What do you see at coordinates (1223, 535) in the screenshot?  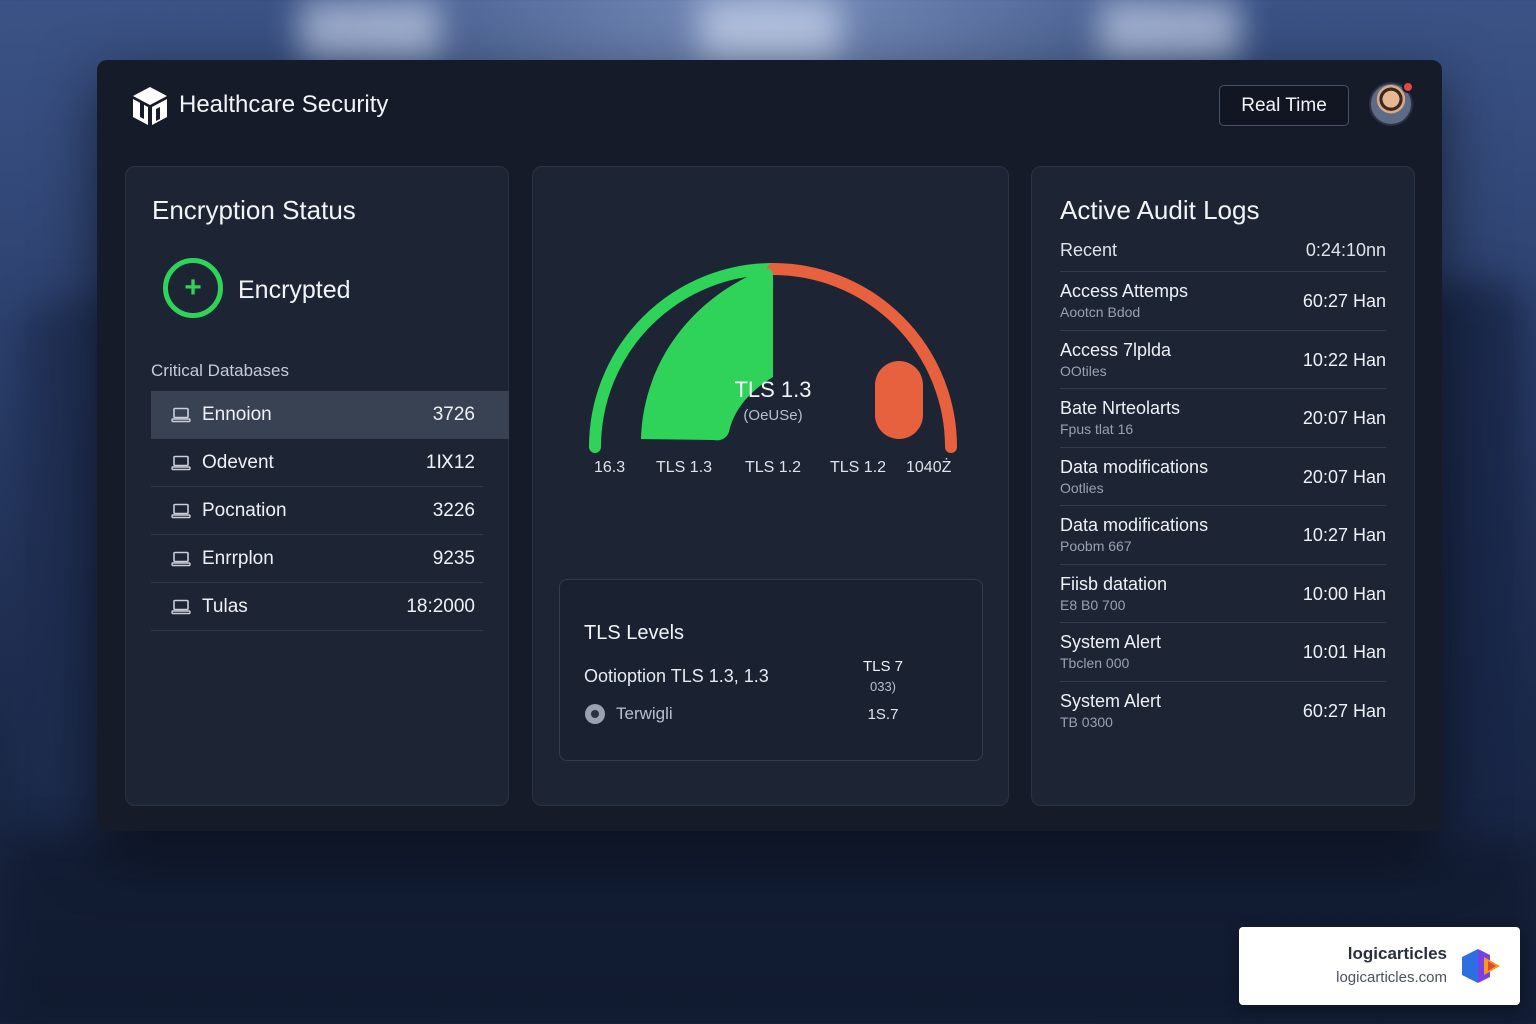 I see `audit-log-row: Data modifications Poobm 667 10:27 Han` at bounding box center [1223, 535].